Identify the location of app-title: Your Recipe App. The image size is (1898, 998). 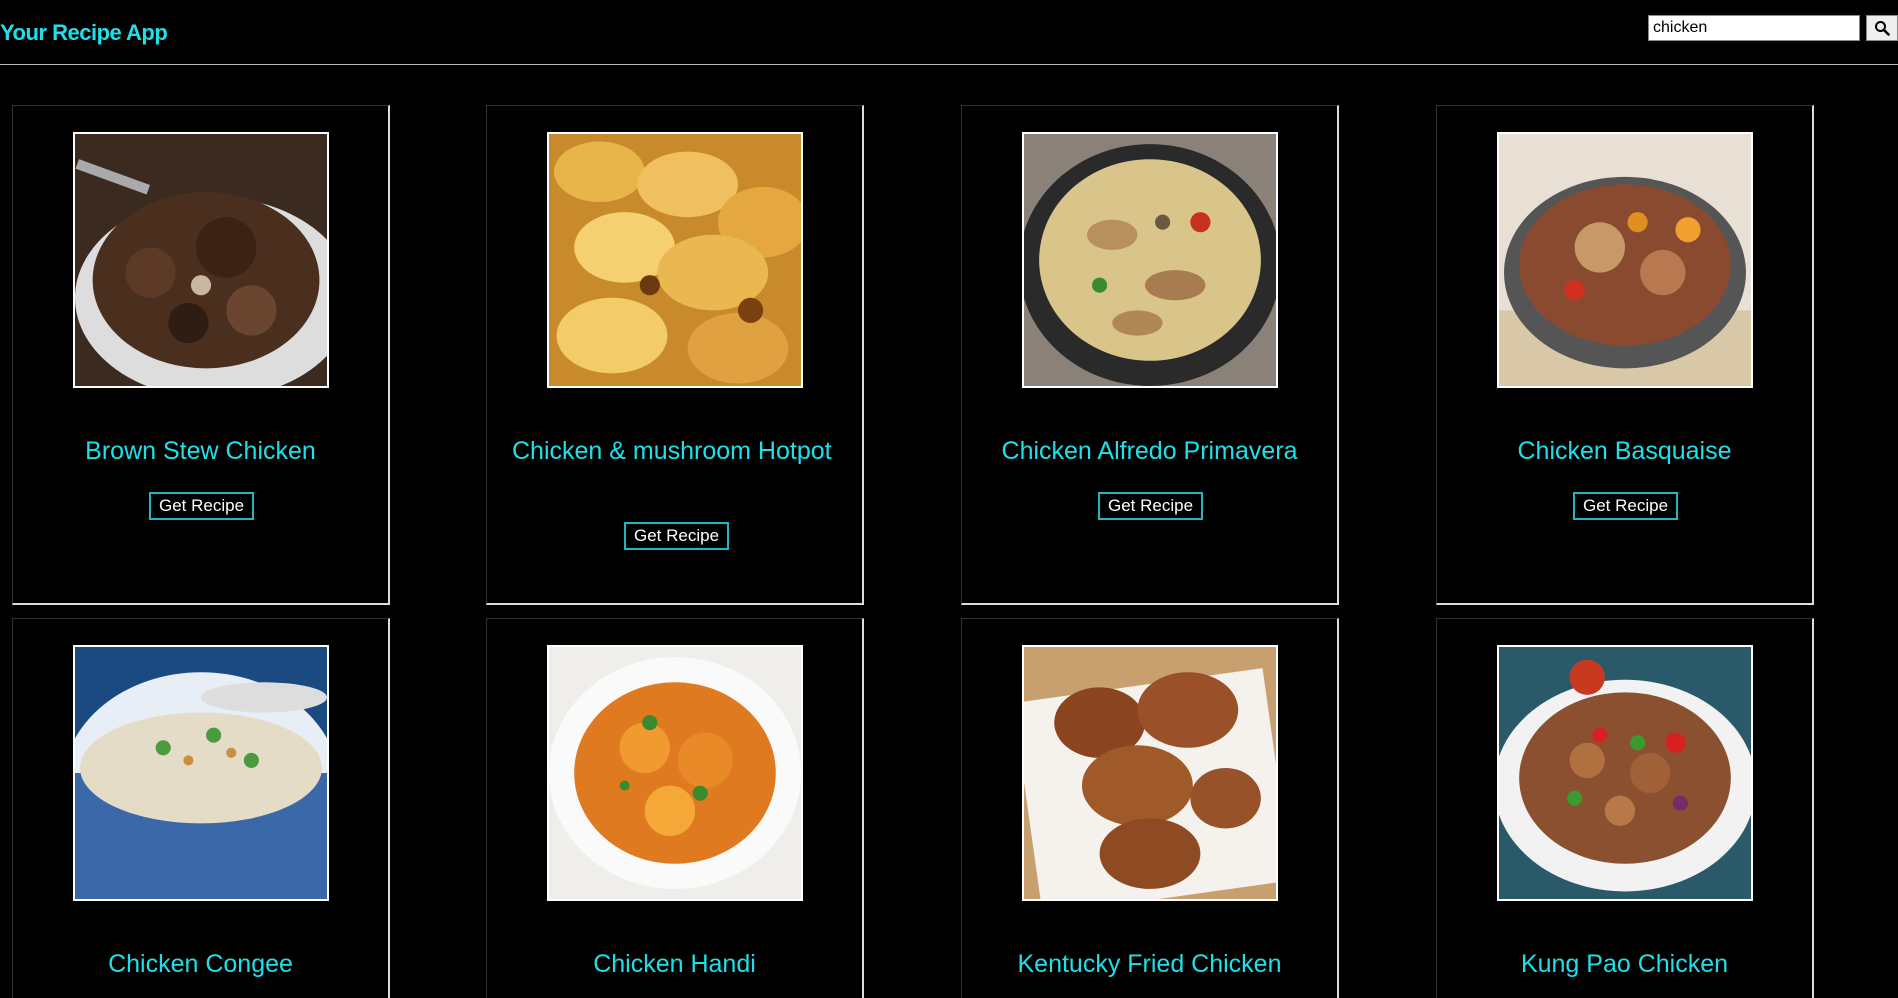
(84, 32).